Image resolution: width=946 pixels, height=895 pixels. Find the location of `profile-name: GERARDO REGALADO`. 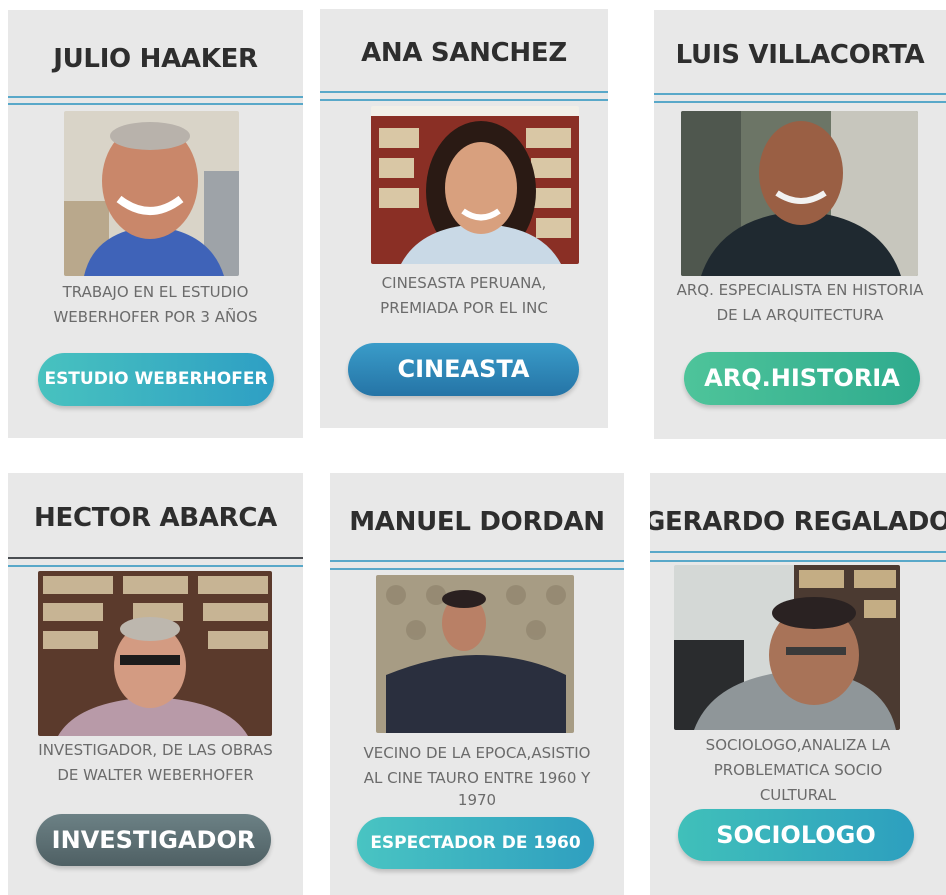

profile-name: GERARDO REGALADO is located at coordinates (798, 522).